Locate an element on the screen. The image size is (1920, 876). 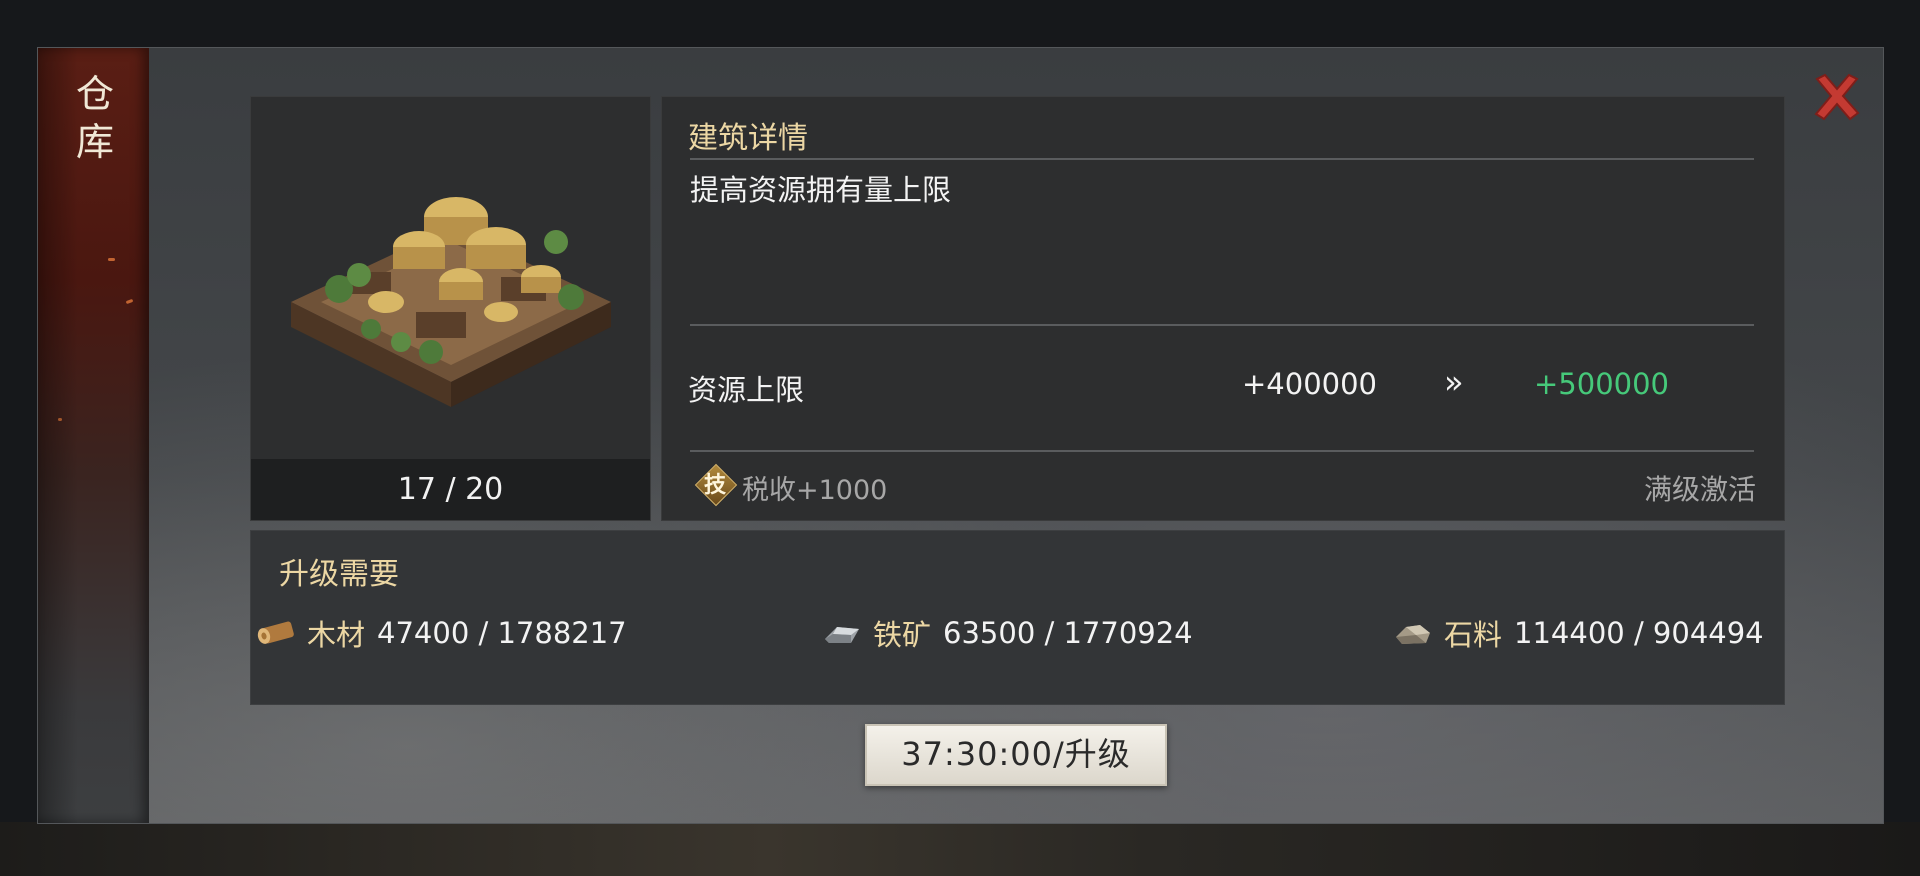
resource-name: 木材 is located at coordinates (336, 635).